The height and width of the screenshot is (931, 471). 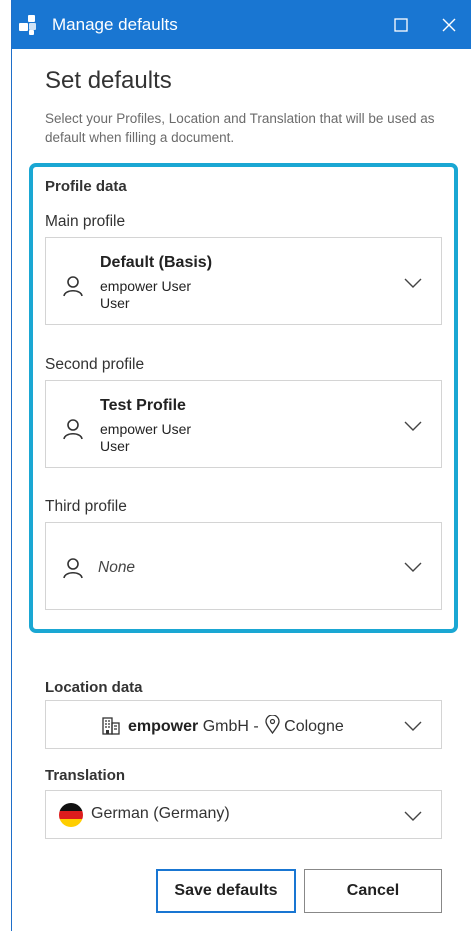 I want to click on location-data-title: Location data, so click(x=94, y=687).